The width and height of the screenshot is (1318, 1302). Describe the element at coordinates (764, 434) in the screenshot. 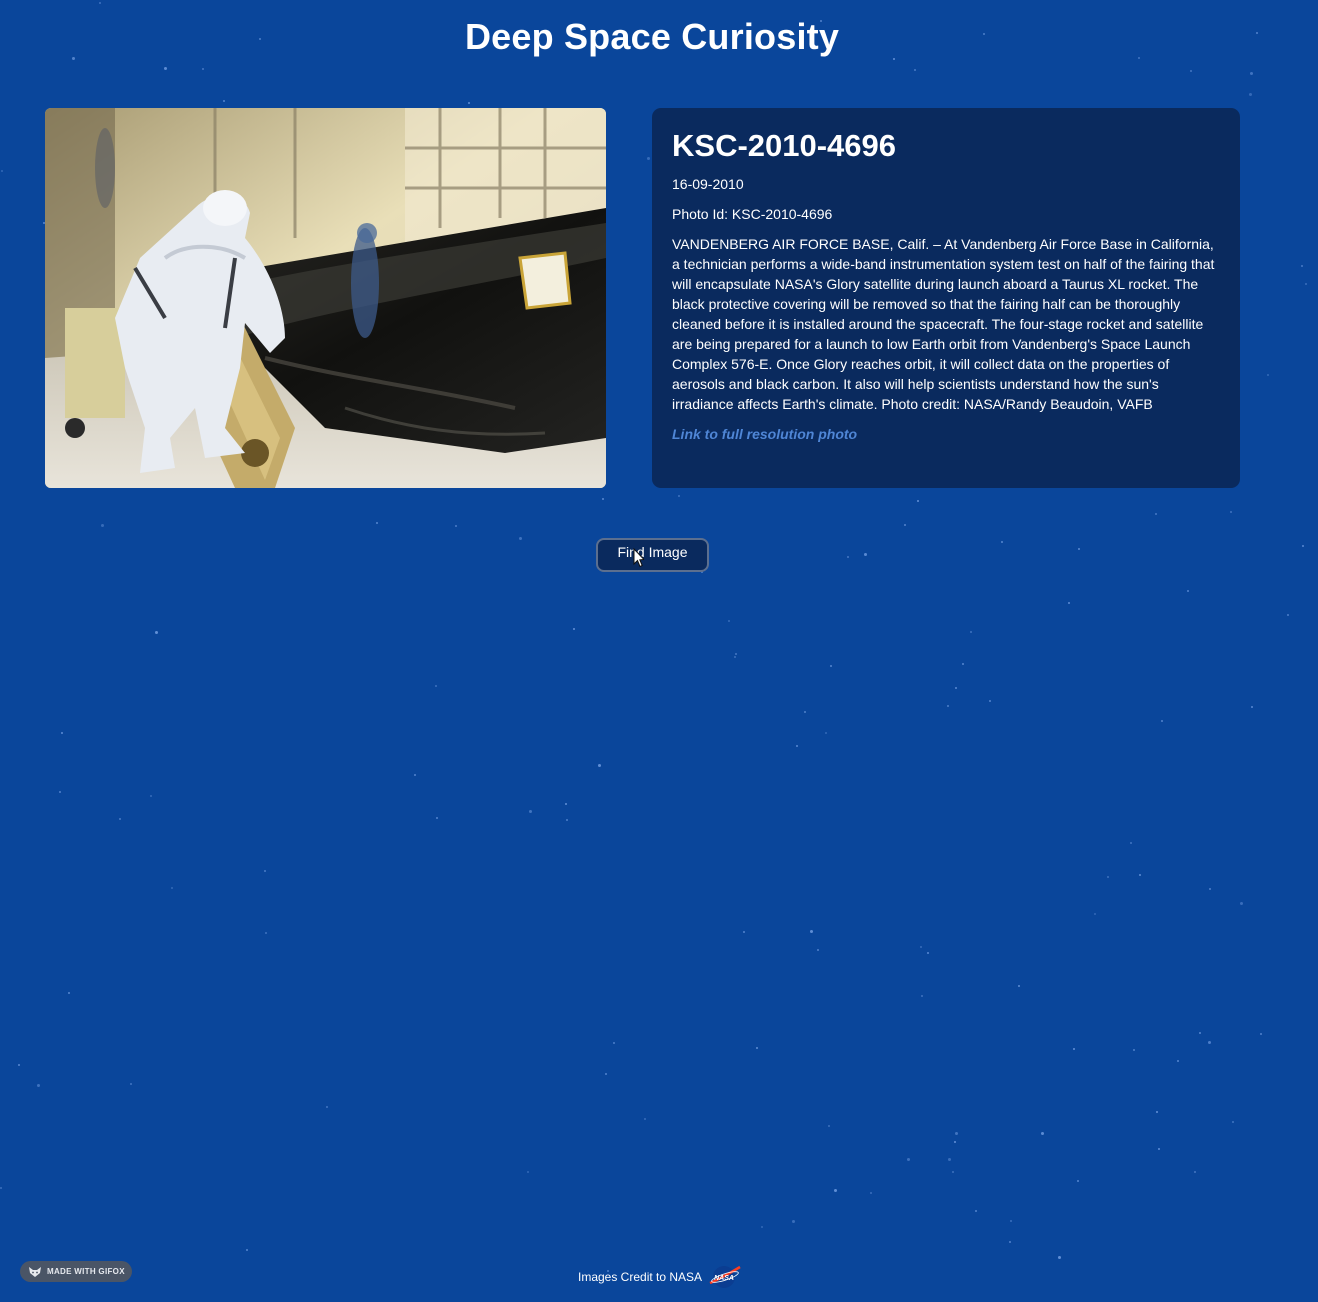

I see `full-resolution-link: Link to full resolution photo` at that location.